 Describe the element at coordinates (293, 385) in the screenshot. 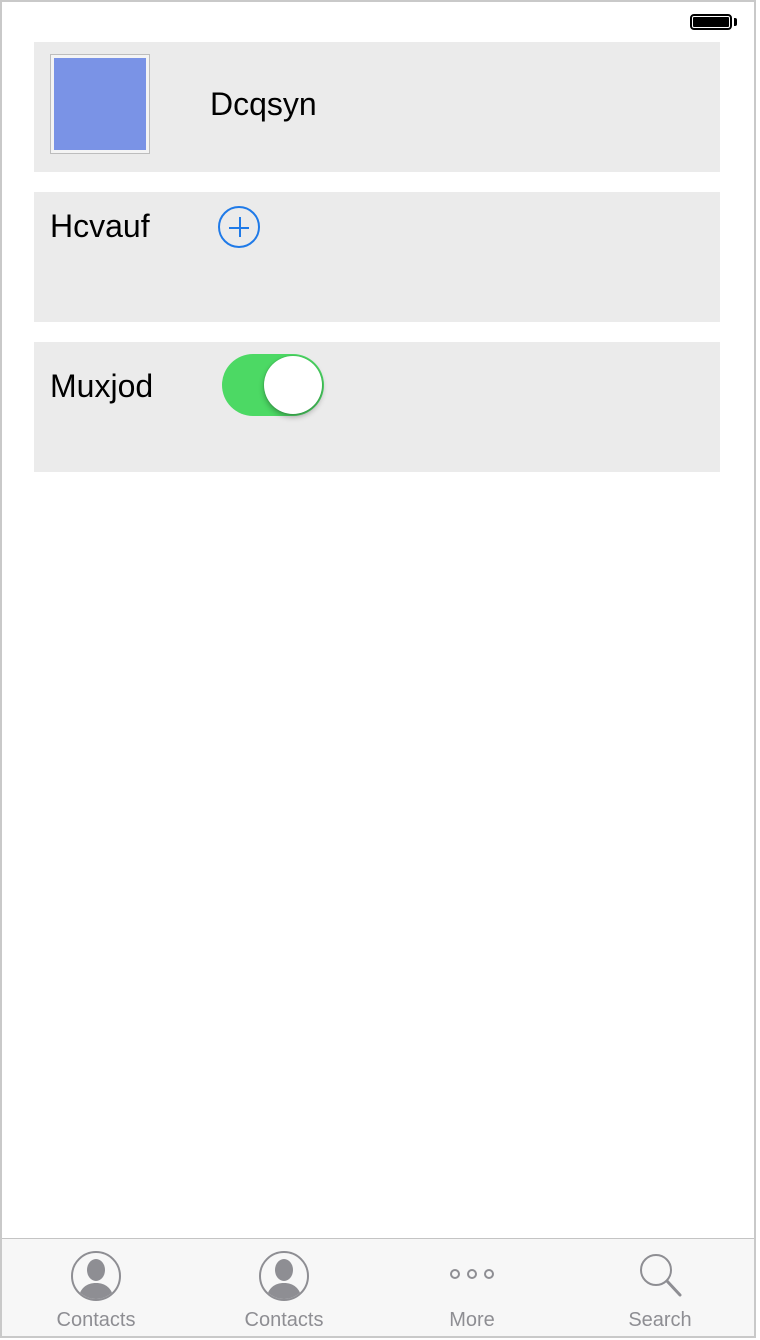

I see `toggle-knob` at that location.